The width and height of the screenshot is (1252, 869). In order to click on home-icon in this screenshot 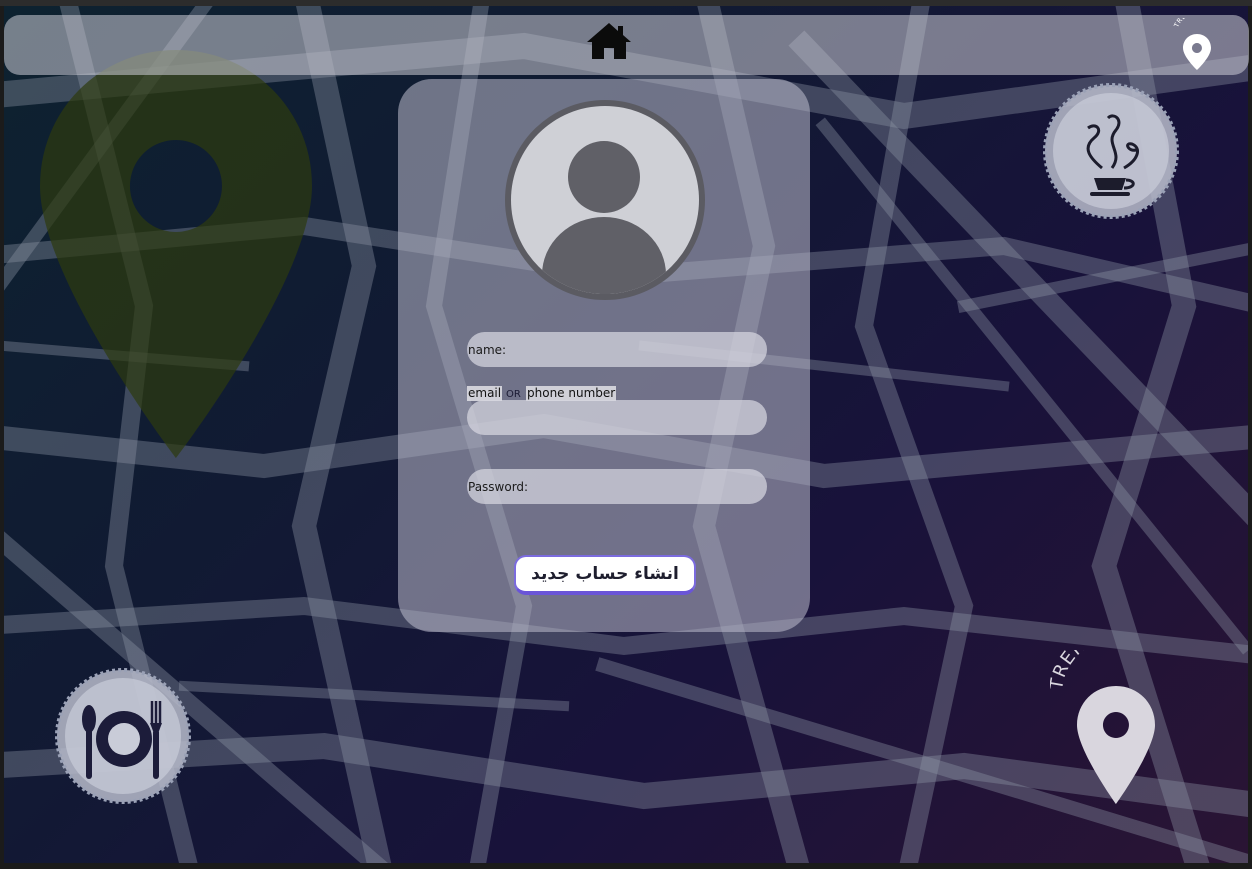, I will do `click(609, 41)`.